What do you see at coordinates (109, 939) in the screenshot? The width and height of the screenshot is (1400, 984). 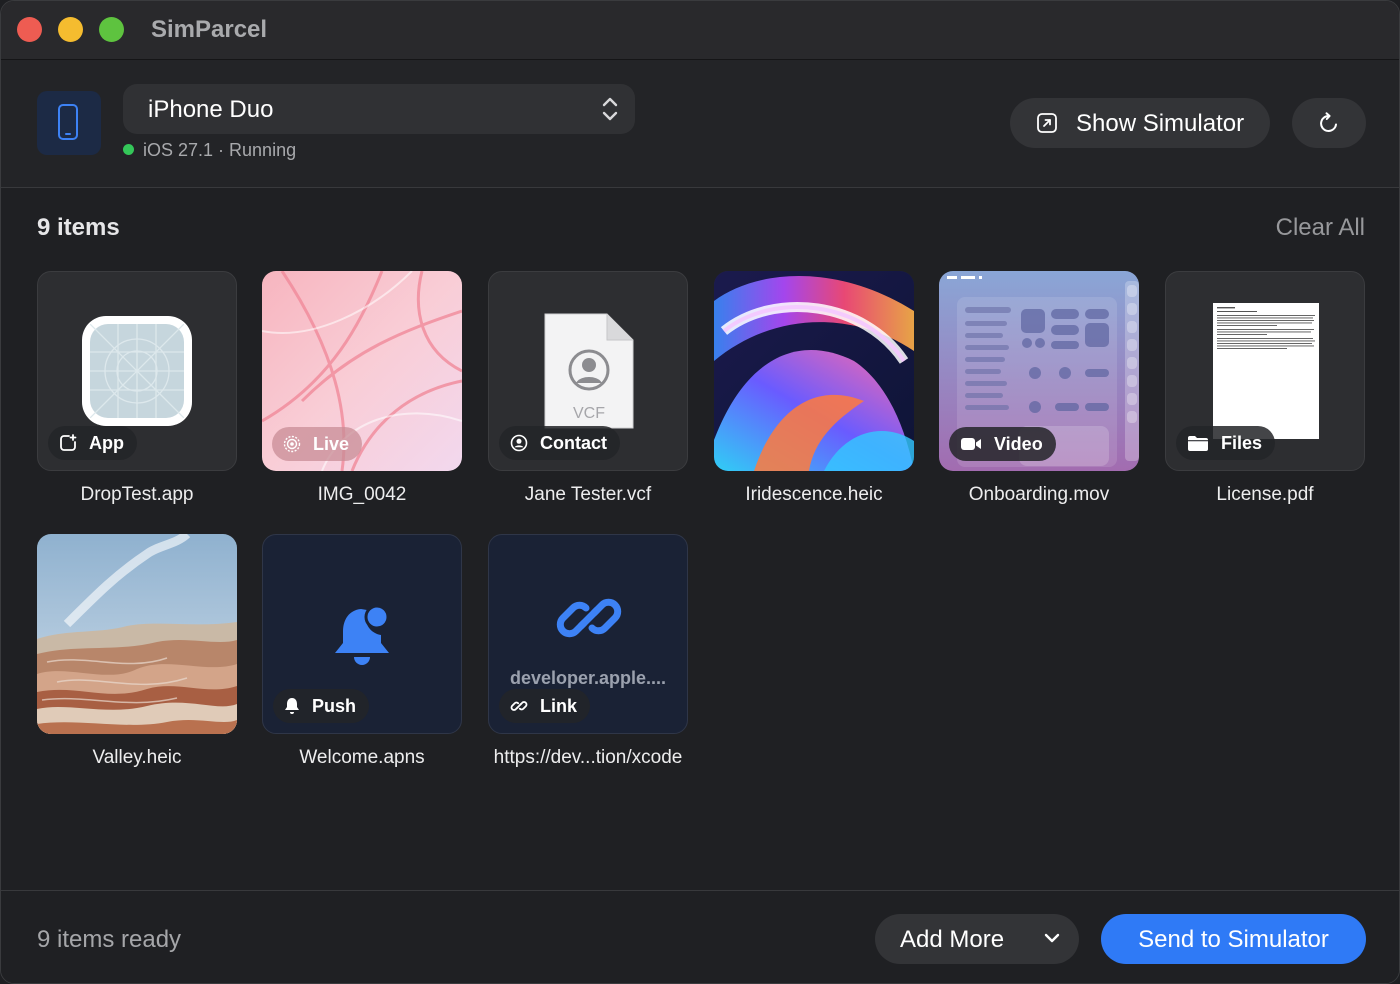 I see `ready-status: 9 items ready` at bounding box center [109, 939].